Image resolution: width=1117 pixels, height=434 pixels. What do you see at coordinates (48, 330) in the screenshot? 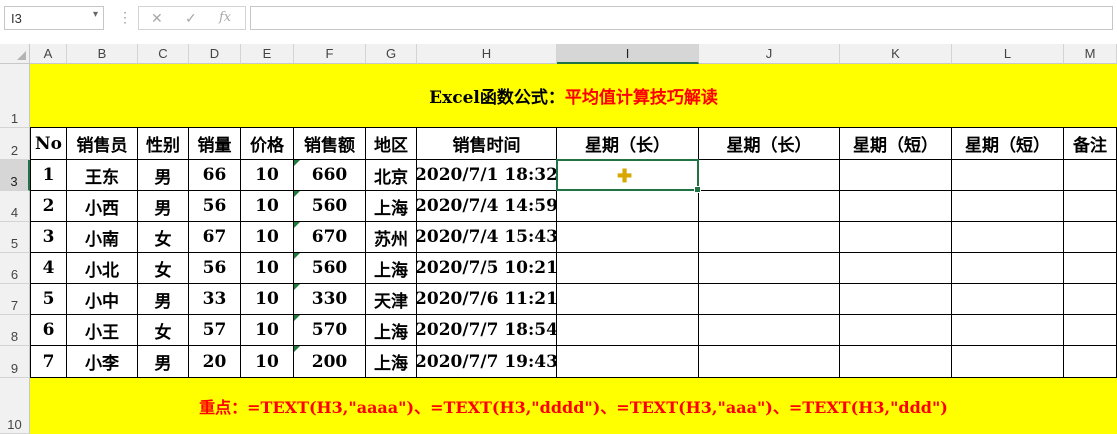
I see `data-cell: 6` at bounding box center [48, 330].